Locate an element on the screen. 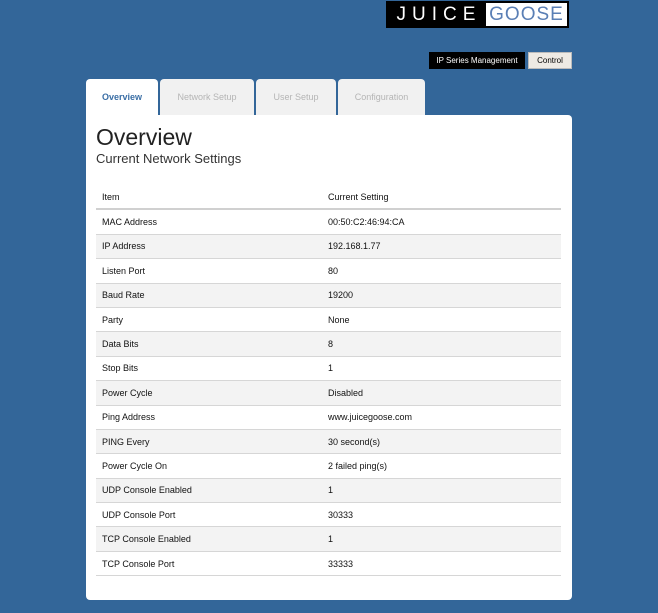 The width and height of the screenshot is (658, 613). setting-value: 30333 is located at coordinates (341, 514).